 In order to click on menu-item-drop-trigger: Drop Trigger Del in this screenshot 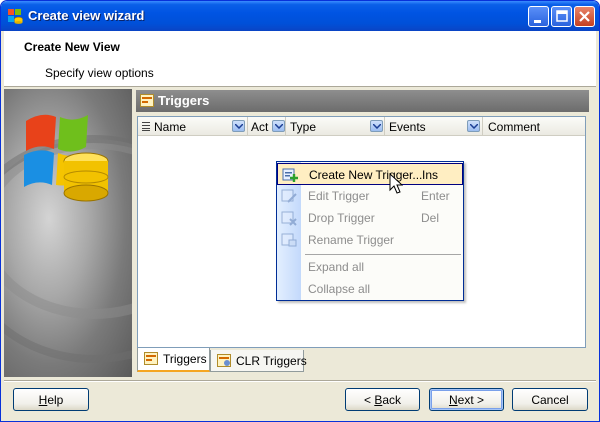, I will do `click(370, 218)`.